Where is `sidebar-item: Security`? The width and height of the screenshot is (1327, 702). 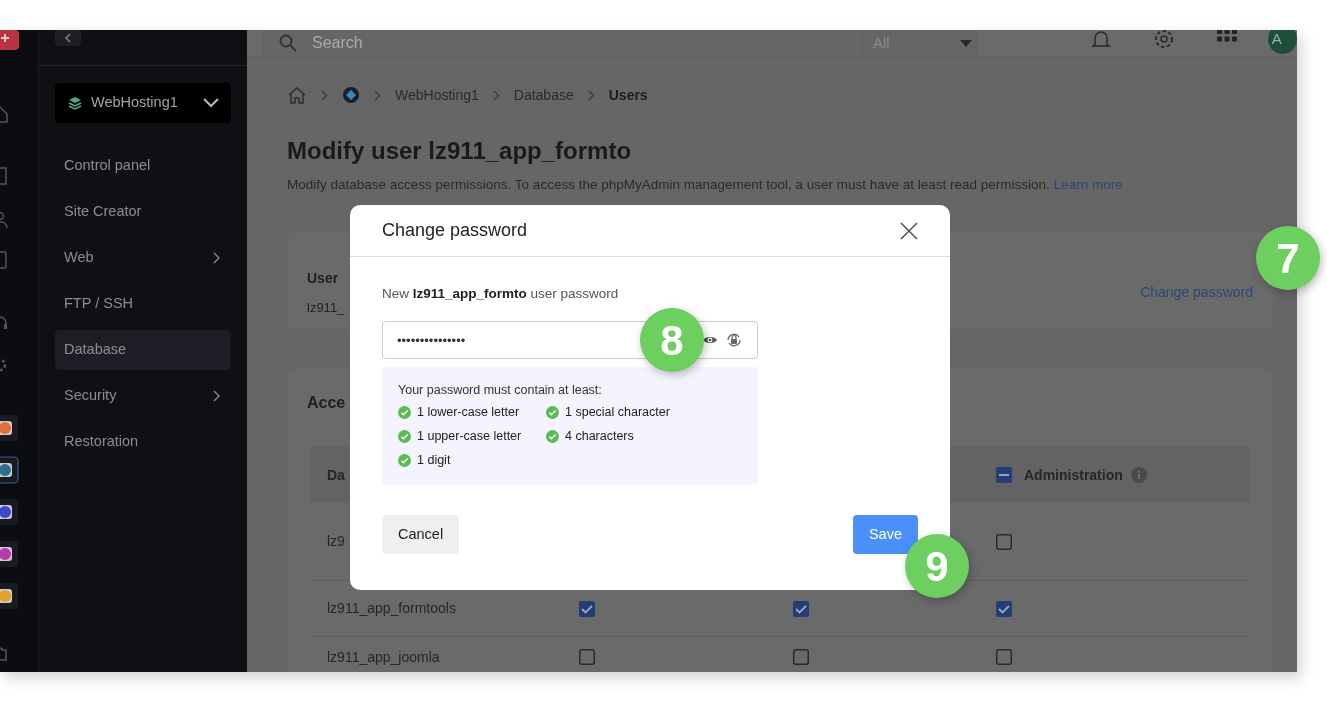 sidebar-item: Security is located at coordinates (143, 396).